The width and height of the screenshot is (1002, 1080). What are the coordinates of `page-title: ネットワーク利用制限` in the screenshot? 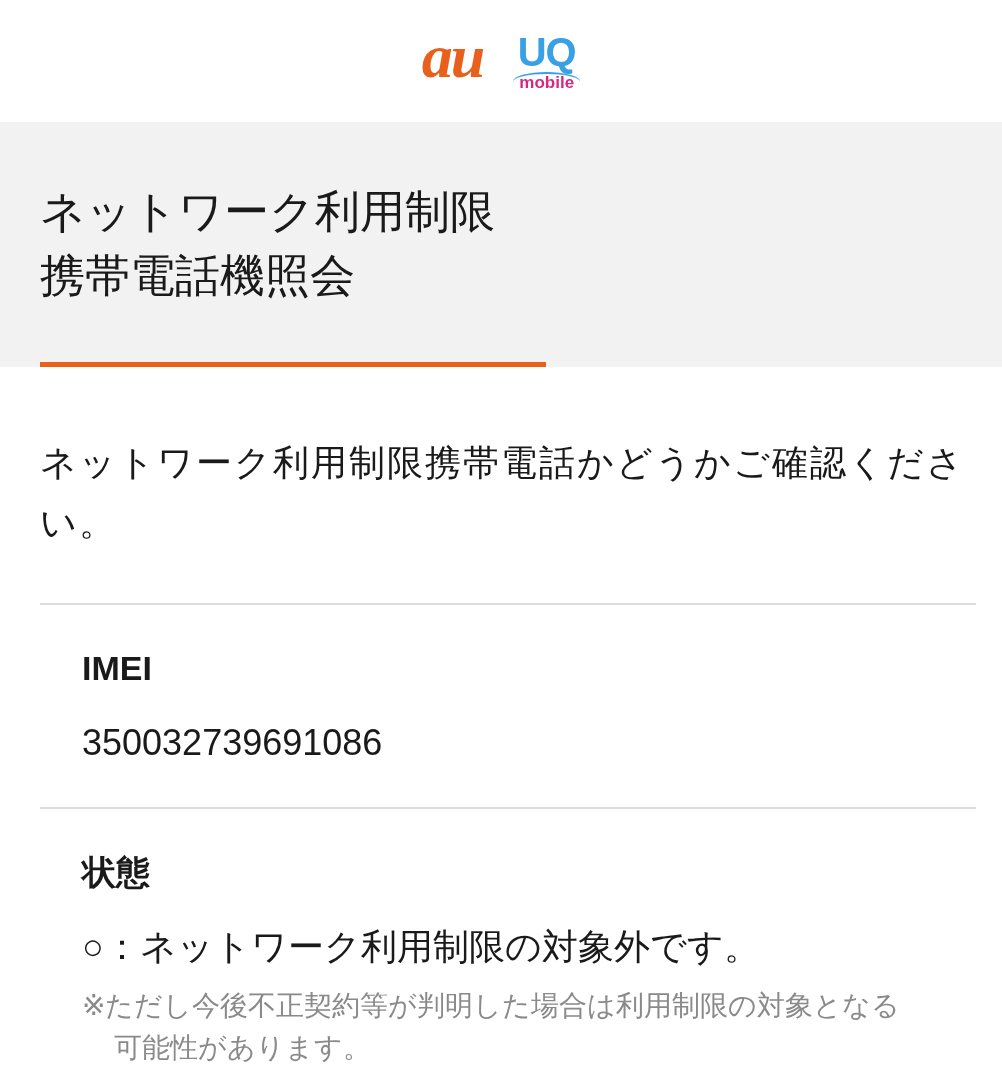 It's located at (267, 212).